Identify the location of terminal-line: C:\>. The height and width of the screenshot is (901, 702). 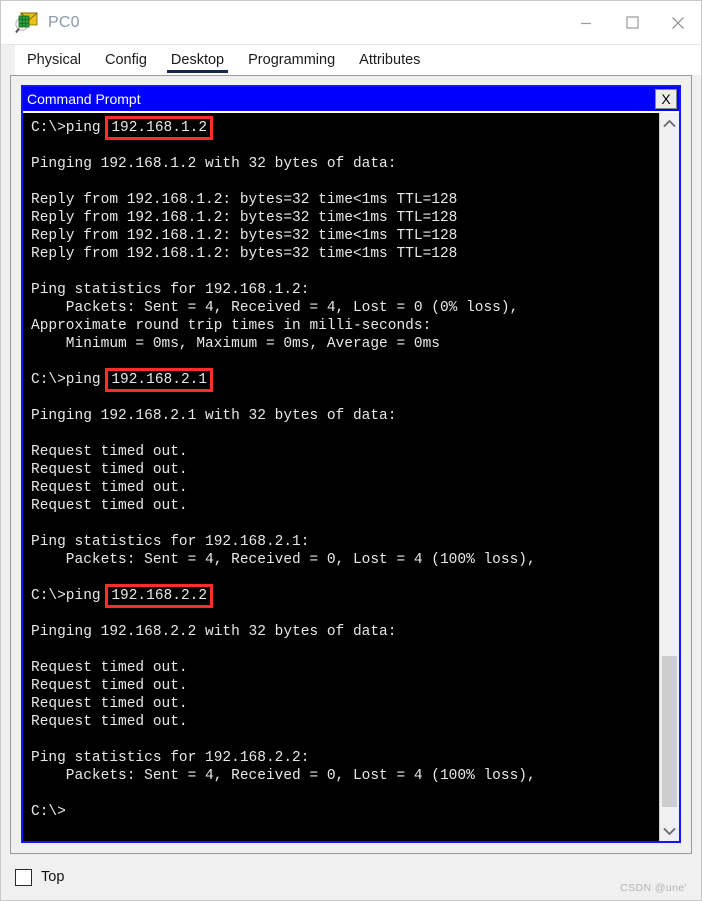
(345, 812).